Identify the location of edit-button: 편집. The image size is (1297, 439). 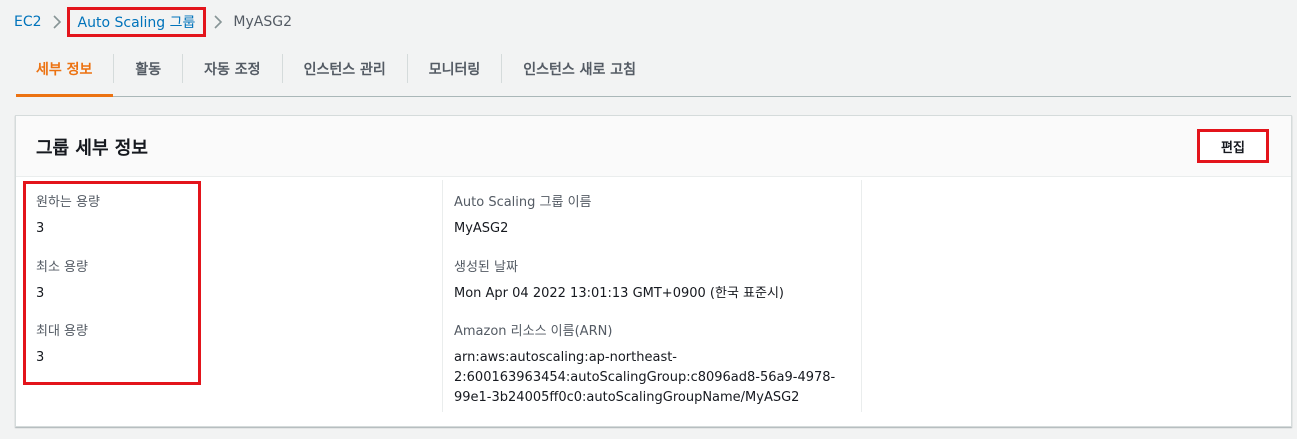
(1233, 146).